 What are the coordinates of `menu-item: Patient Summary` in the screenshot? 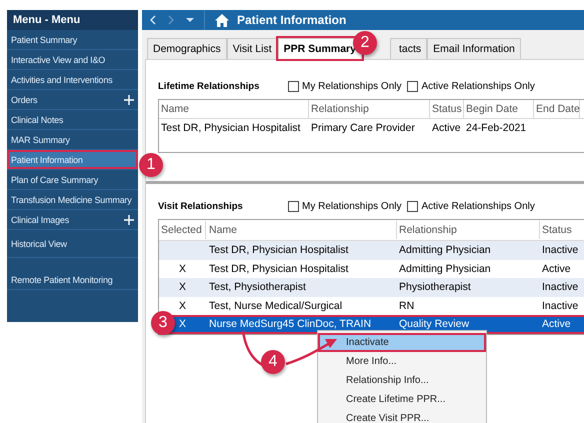 It's located at (72, 40).